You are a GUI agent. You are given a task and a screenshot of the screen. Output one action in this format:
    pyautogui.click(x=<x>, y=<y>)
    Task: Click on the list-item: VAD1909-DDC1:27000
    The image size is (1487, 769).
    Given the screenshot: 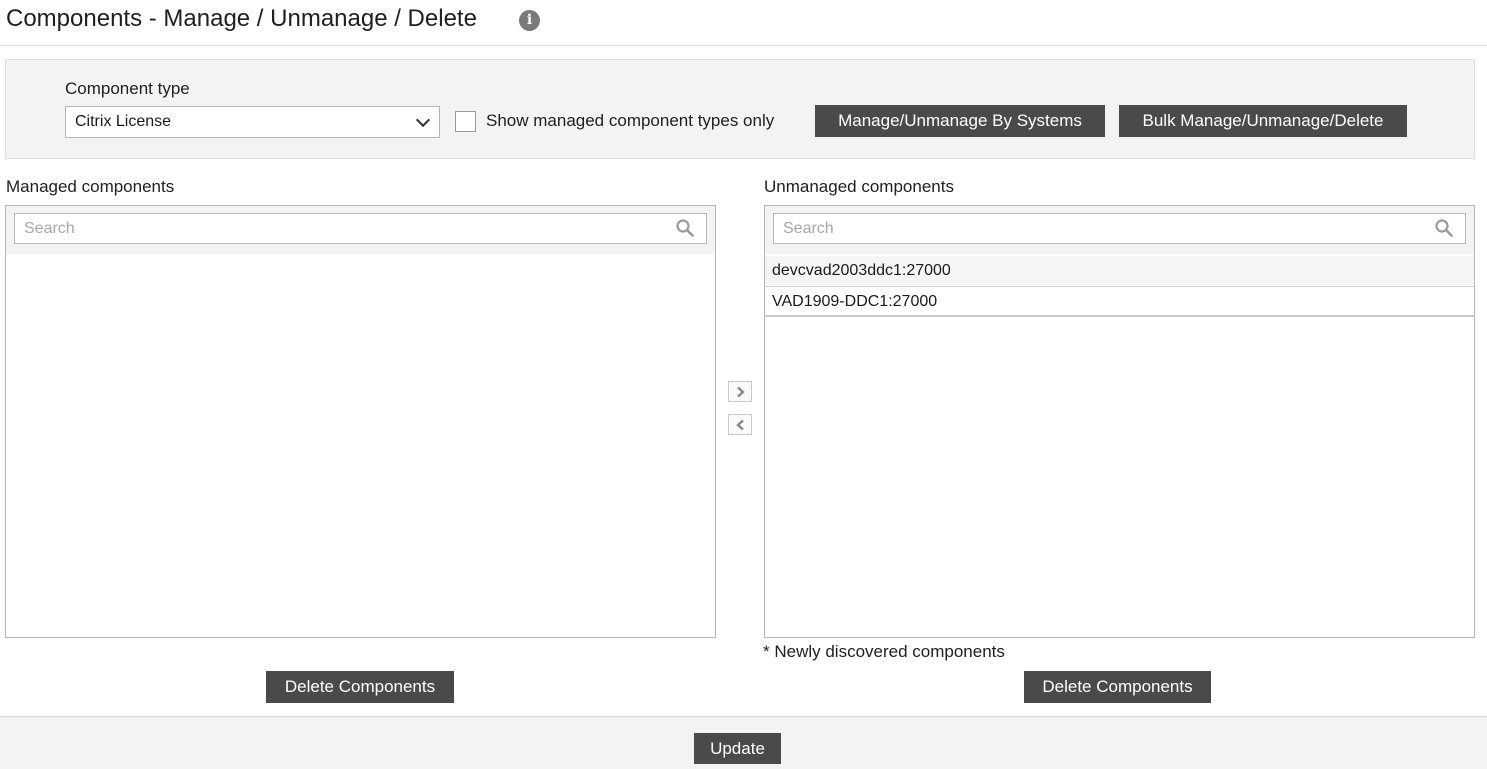 What is the action you would take?
    pyautogui.click(x=1119, y=301)
    